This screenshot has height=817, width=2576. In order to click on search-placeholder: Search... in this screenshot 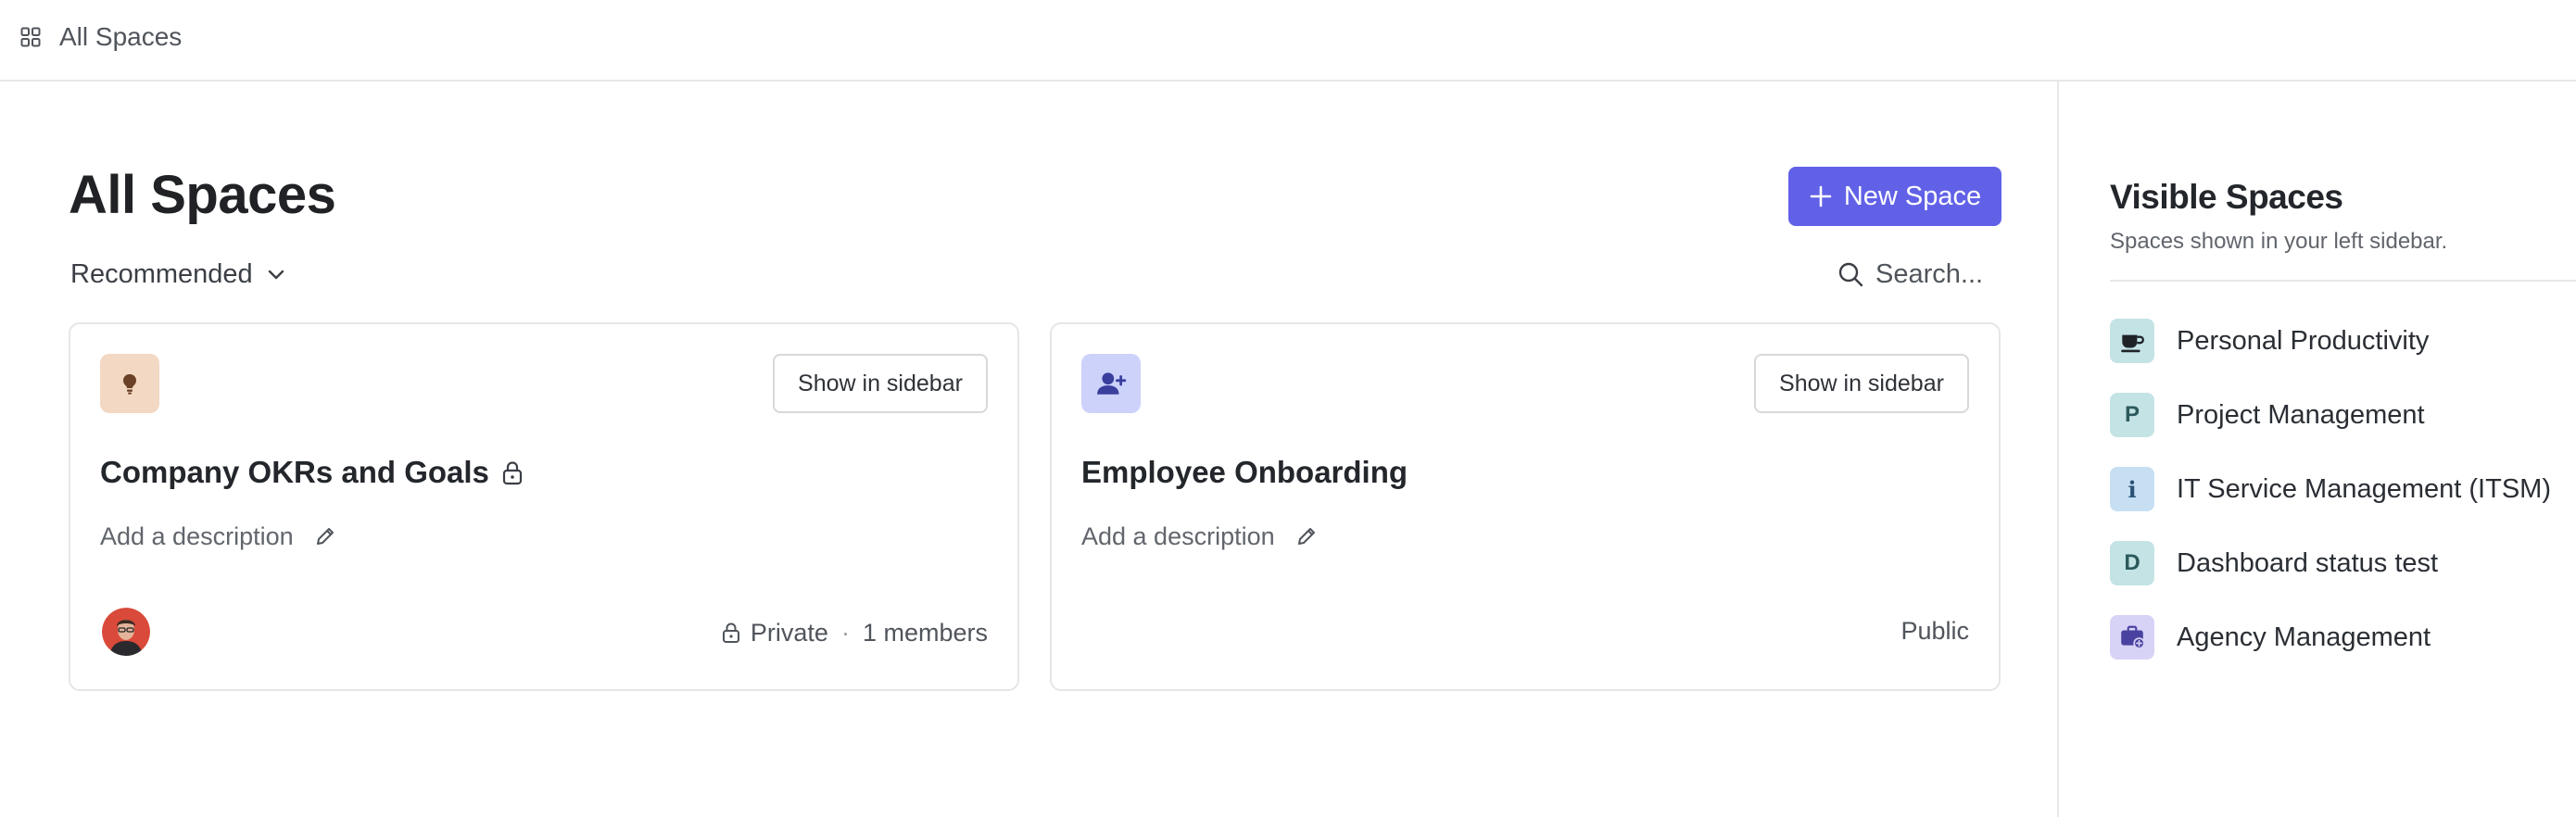, I will do `click(1930, 273)`.